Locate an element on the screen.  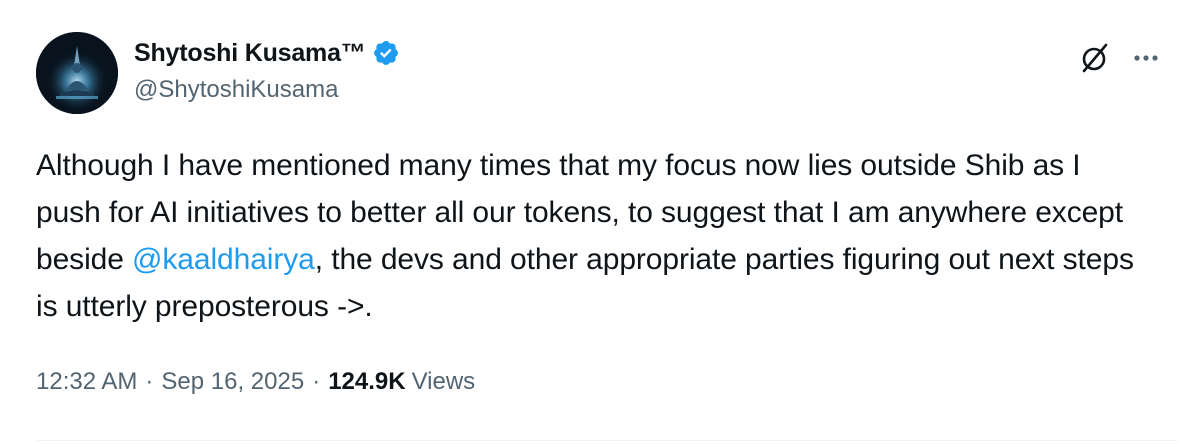
avatar is located at coordinates (77, 73).